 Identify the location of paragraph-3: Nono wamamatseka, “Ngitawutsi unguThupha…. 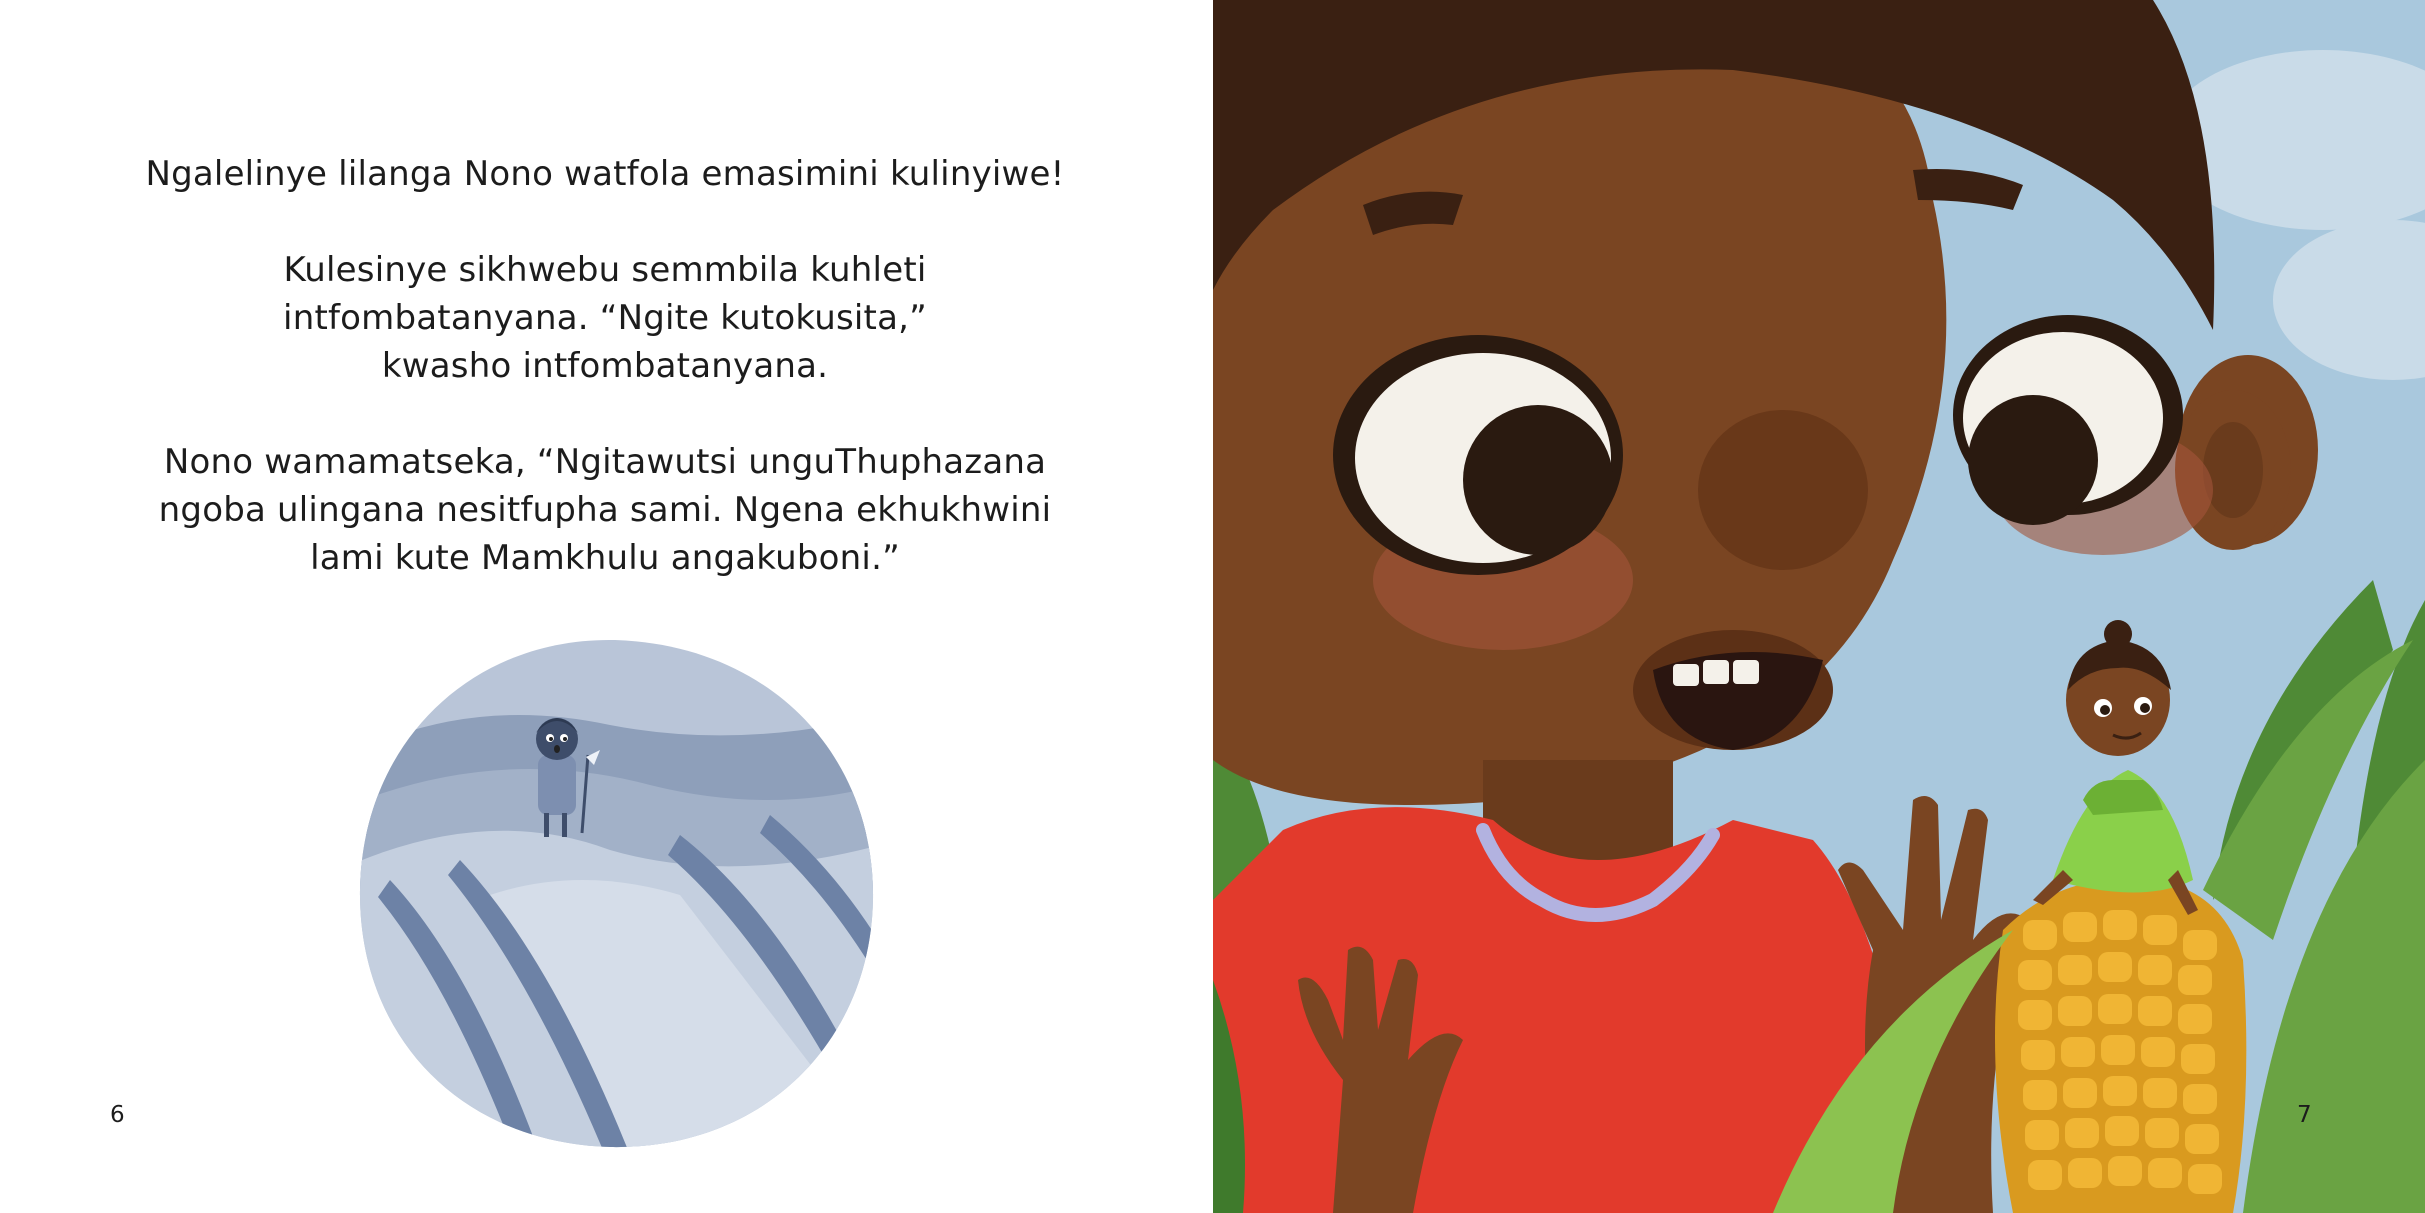
(605, 510).